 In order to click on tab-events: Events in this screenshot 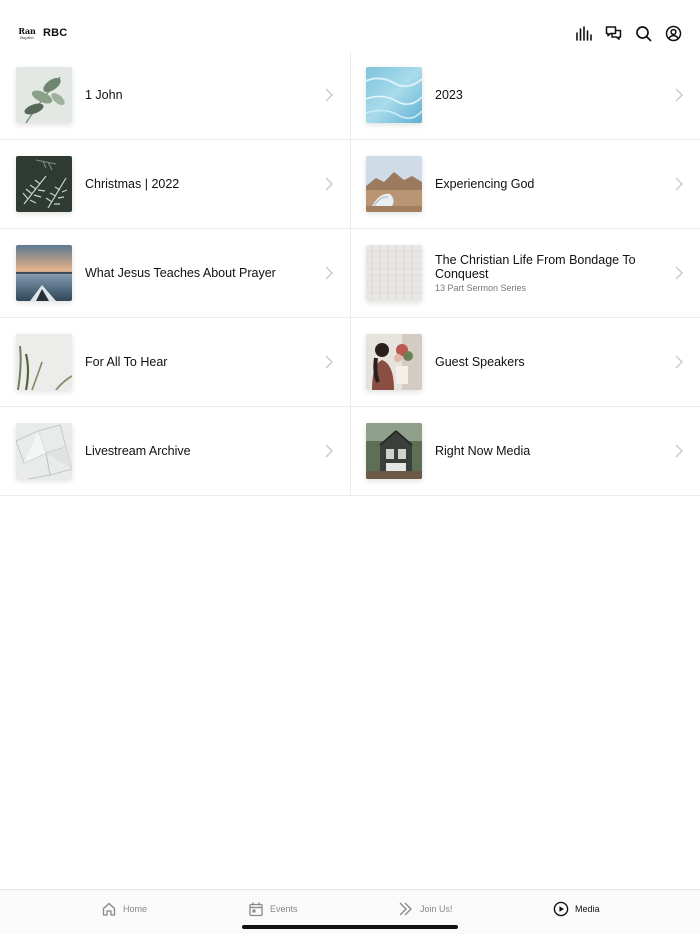, I will do `click(273, 909)`.